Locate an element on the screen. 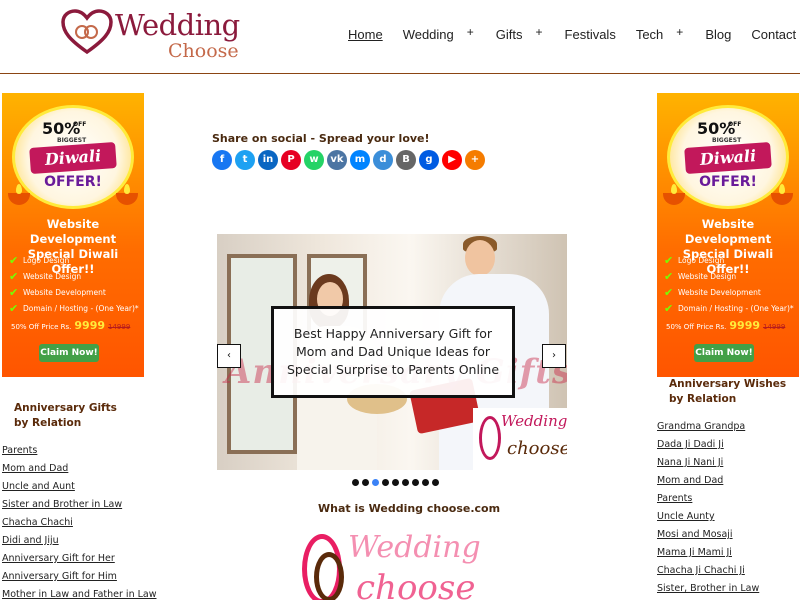  right-sidebar-link: Mosi and Mosaji is located at coordinates (708, 535).